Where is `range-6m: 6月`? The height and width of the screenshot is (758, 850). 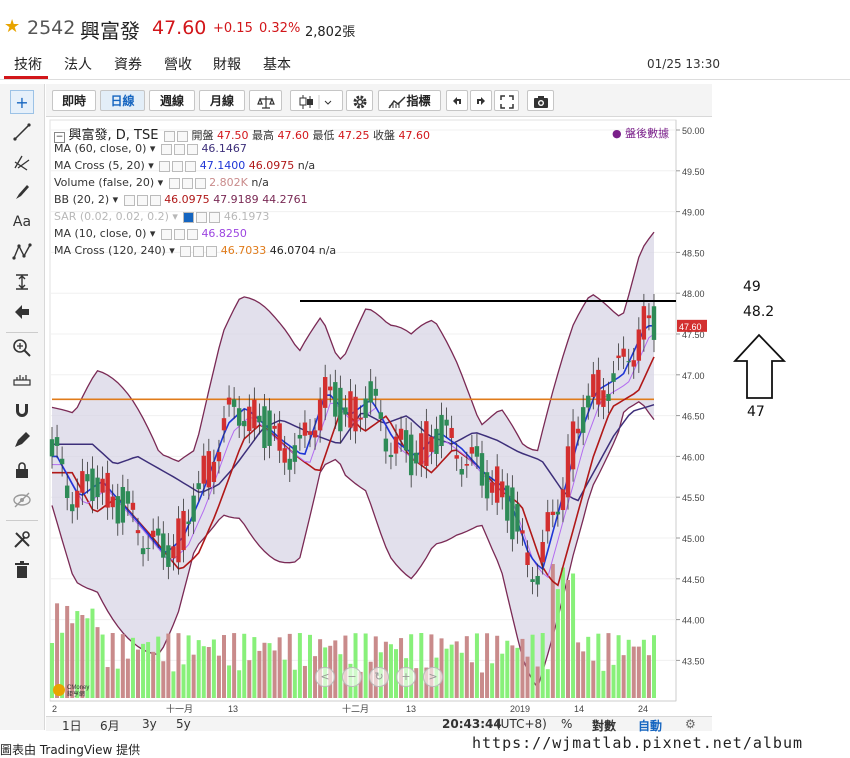 range-6m: 6月 is located at coordinates (110, 725).